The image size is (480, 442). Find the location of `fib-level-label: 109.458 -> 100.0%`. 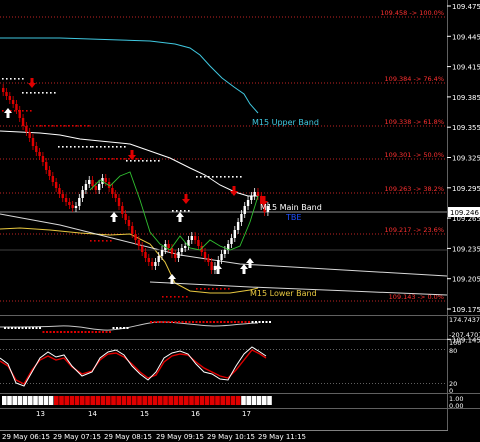

fib-level-label: 109.458 -> 100.0% is located at coordinates (412, 13).